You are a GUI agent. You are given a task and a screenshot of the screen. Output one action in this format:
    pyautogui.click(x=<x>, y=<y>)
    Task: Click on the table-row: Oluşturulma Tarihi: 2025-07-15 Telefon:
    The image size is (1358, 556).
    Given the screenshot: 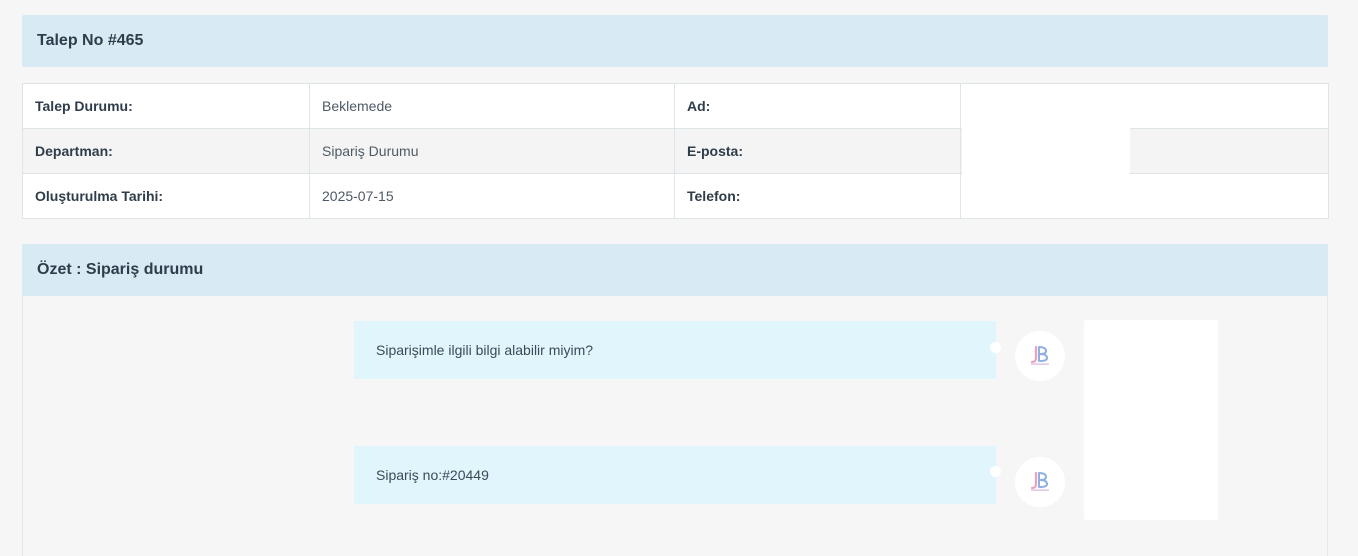 What is the action you would take?
    pyautogui.click(x=675, y=196)
    